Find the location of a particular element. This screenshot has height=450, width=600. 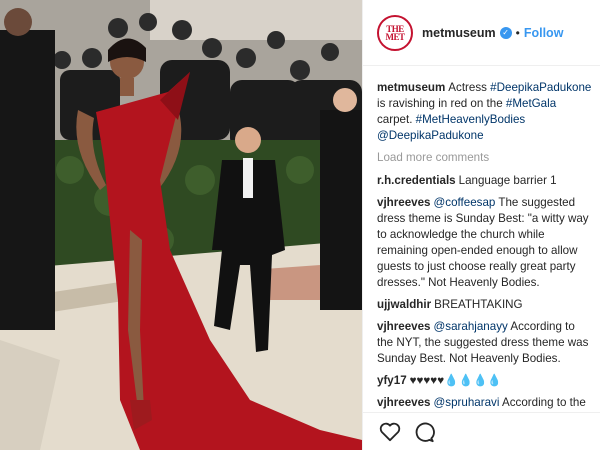

caption-text: carpet. is located at coordinates (396, 119).